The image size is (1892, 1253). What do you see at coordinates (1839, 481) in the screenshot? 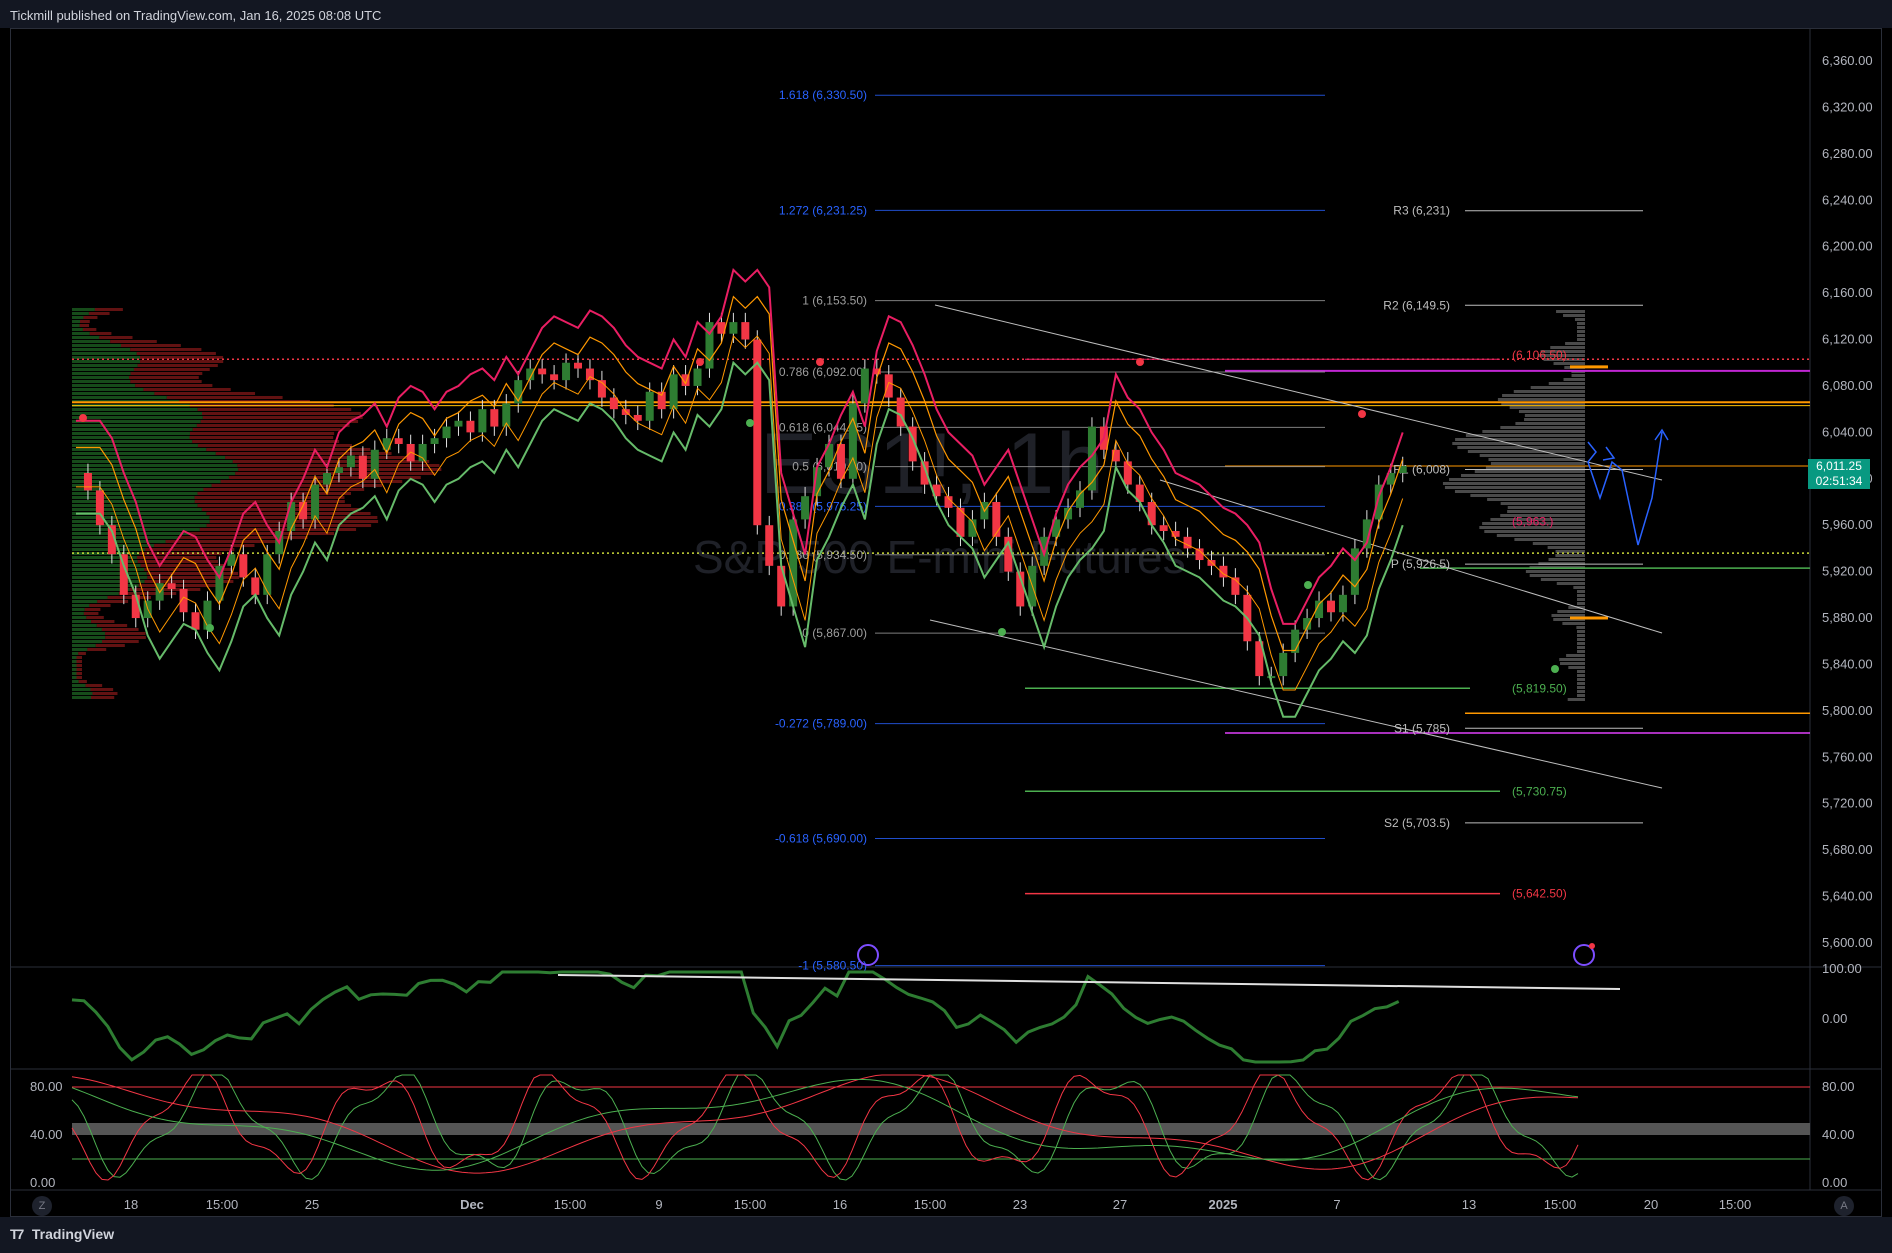
I see `bar-countdown: 02:51:34` at bounding box center [1839, 481].